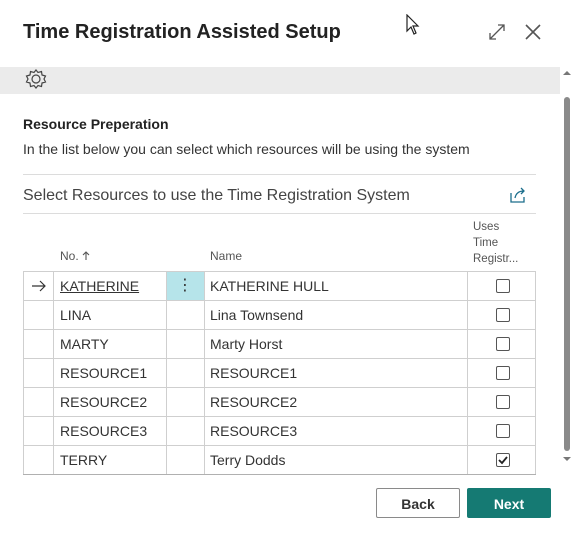  Describe the element at coordinates (486, 243) in the screenshot. I see `column-header-uses-line: Time` at that location.